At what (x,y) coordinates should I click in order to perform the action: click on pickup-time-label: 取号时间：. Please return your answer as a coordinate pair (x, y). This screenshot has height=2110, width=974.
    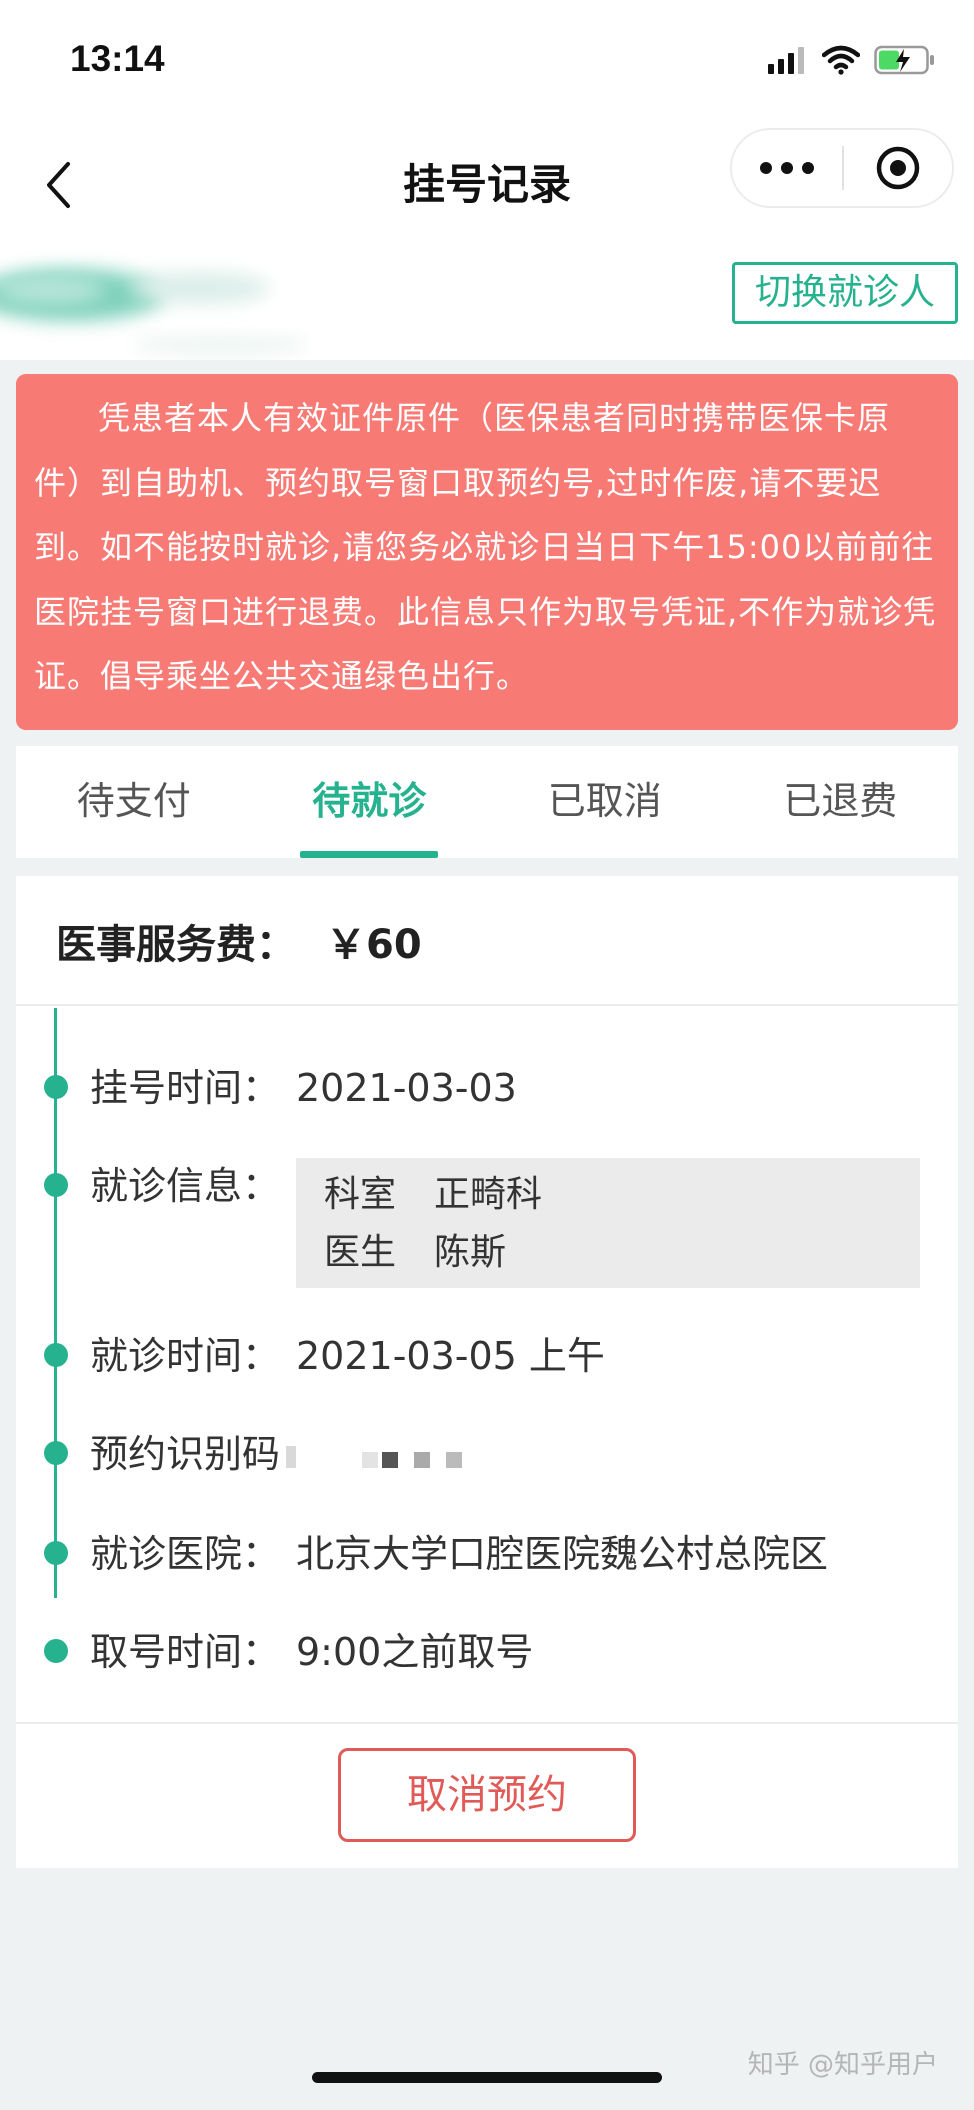
    Looking at the image, I should click on (185, 1652).